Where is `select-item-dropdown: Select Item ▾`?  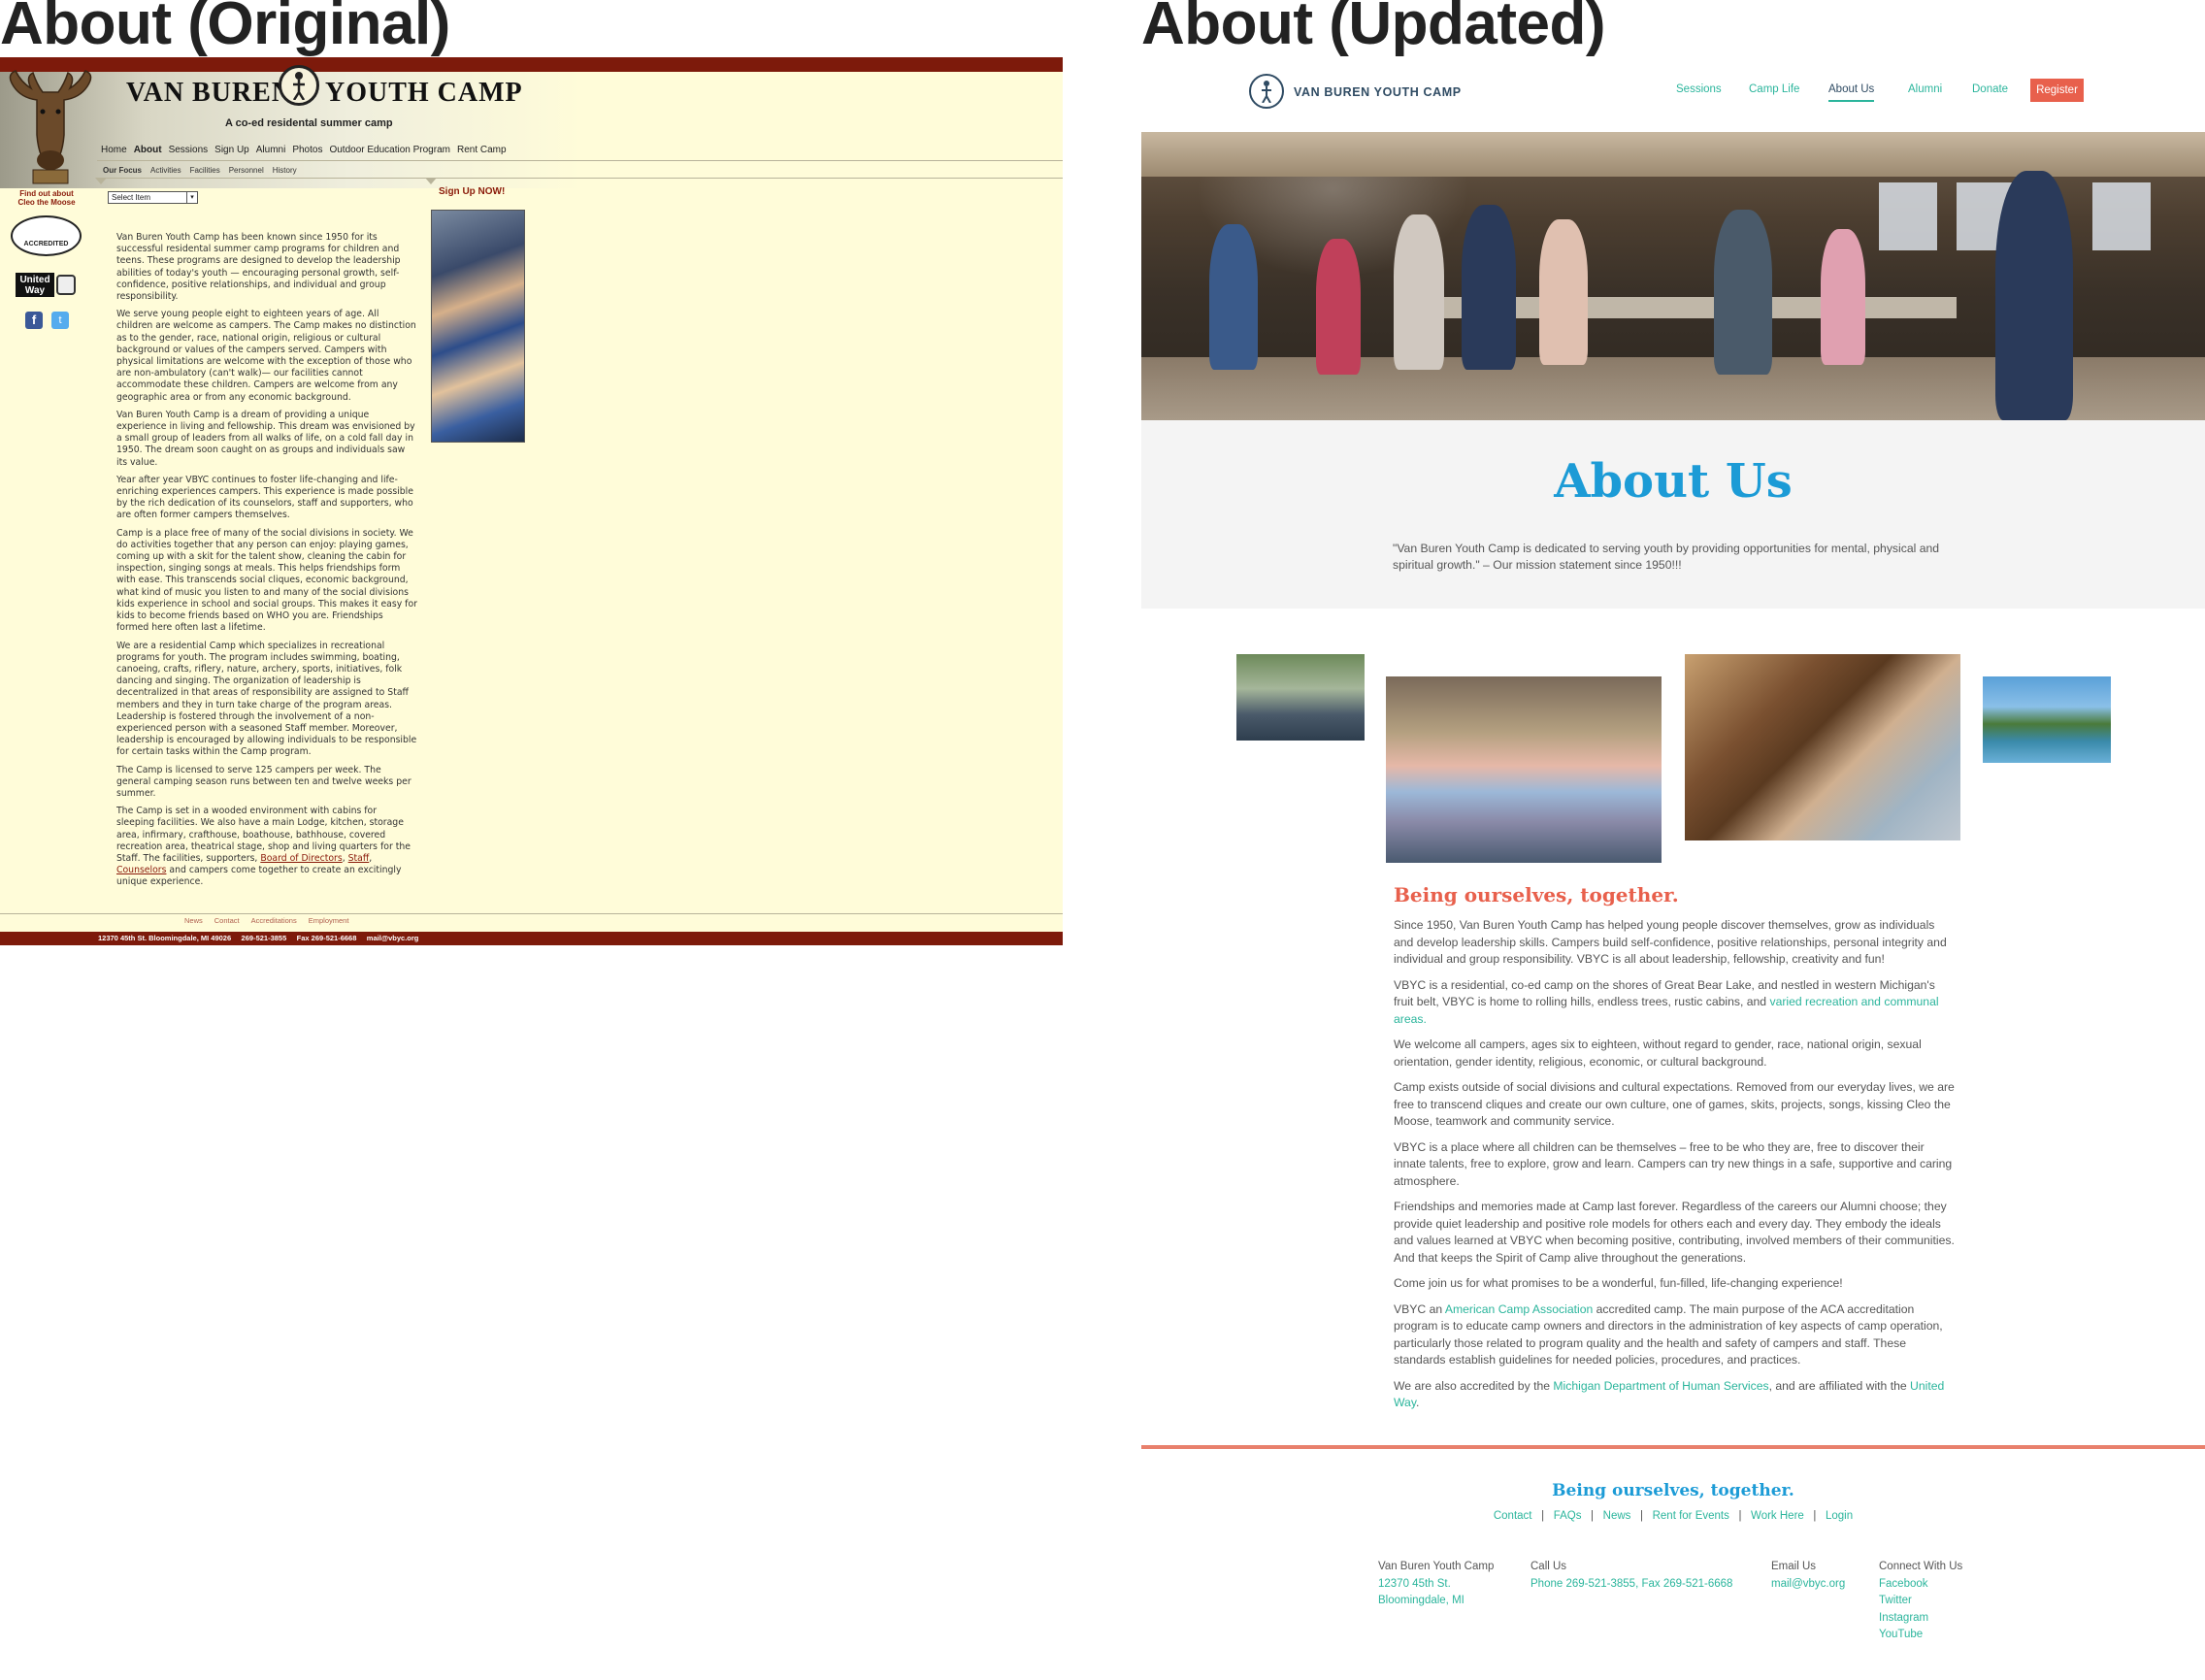
select-item-dropdown: Select Item ▾ is located at coordinates (153, 197).